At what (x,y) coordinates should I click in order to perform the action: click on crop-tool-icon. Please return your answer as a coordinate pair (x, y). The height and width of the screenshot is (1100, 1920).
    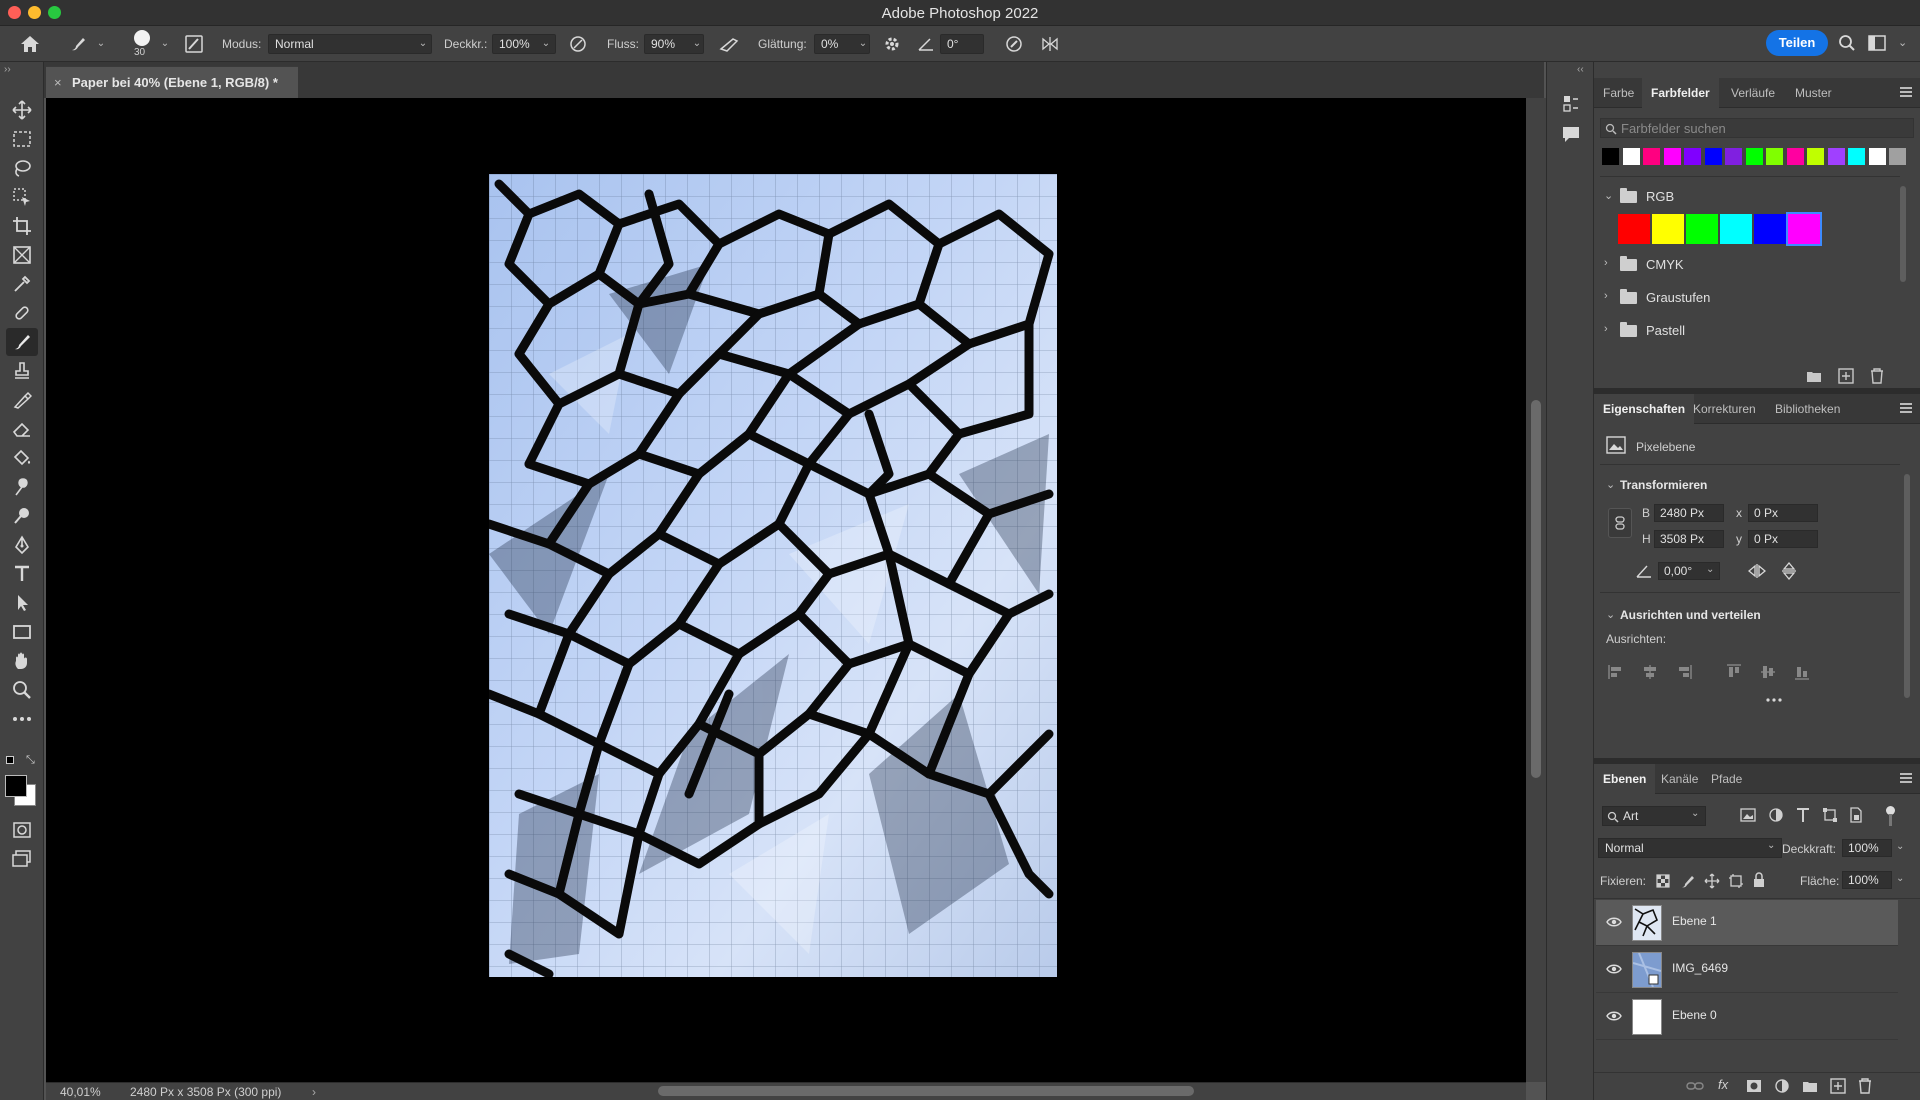
    Looking at the image, I should click on (22, 226).